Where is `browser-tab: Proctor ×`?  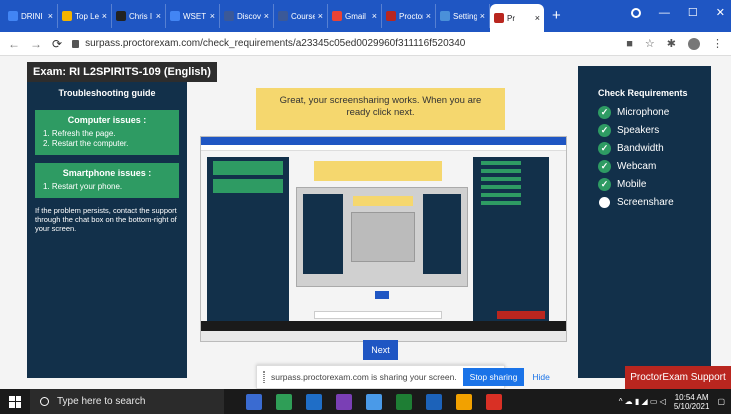
browser-tab: Proctor × is located at coordinates (409, 16).